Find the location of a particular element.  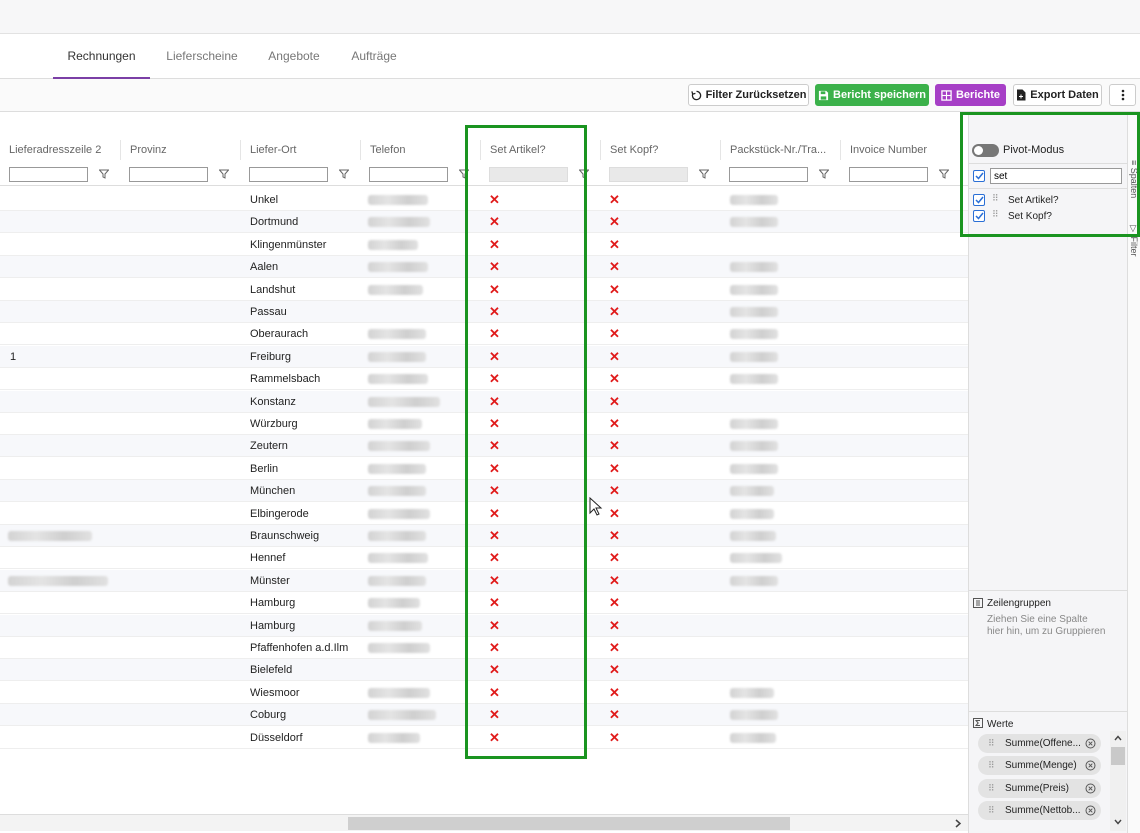

column-header-provinz: Provinz is located at coordinates (180, 150).